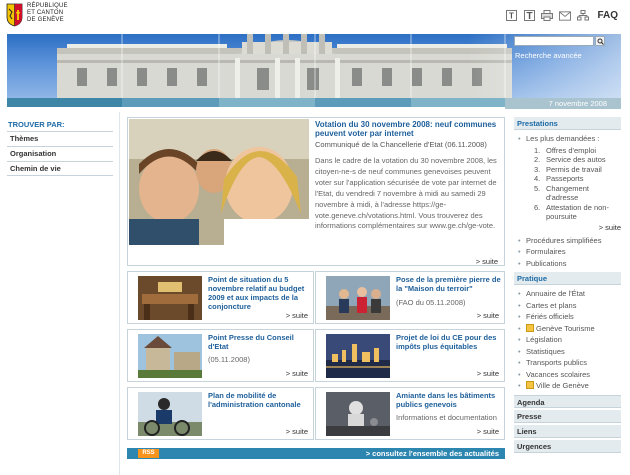 The width and height of the screenshot is (630, 475). I want to click on list-item: Genève Tourisme, so click(569, 329).